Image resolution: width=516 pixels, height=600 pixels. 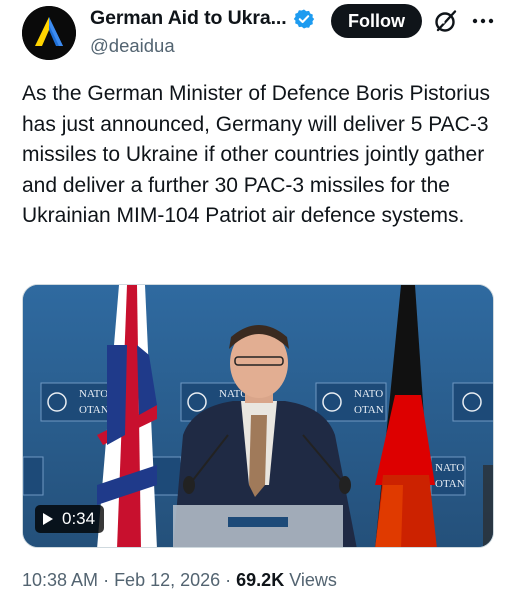 I want to click on more-horizontal-icon, so click(x=483, y=21).